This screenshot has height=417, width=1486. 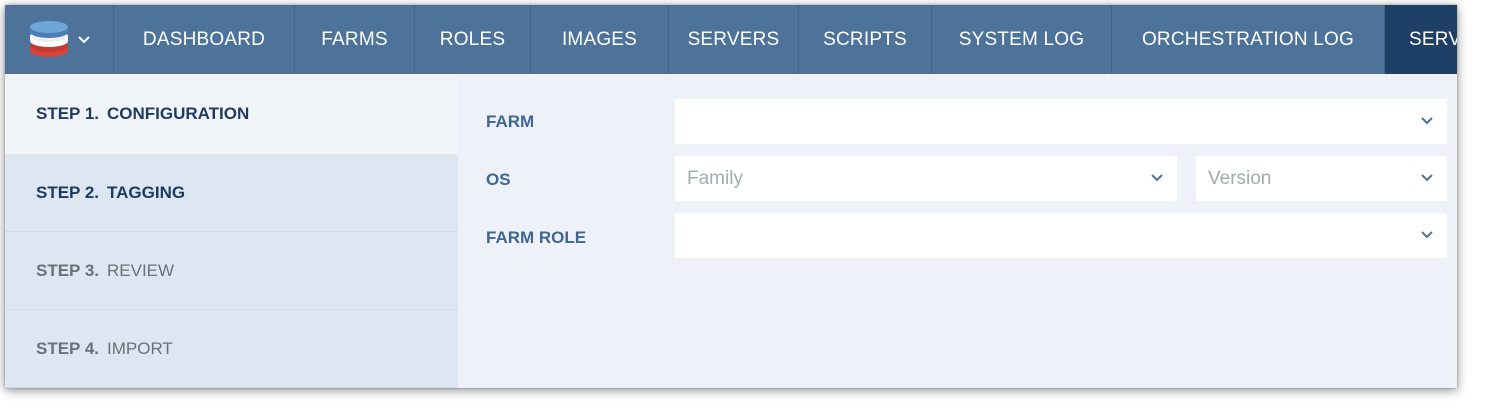 What do you see at coordinates (926, 178) in the screenshot?
I see `os-family-select: Family` at bounding box center [926, 178].